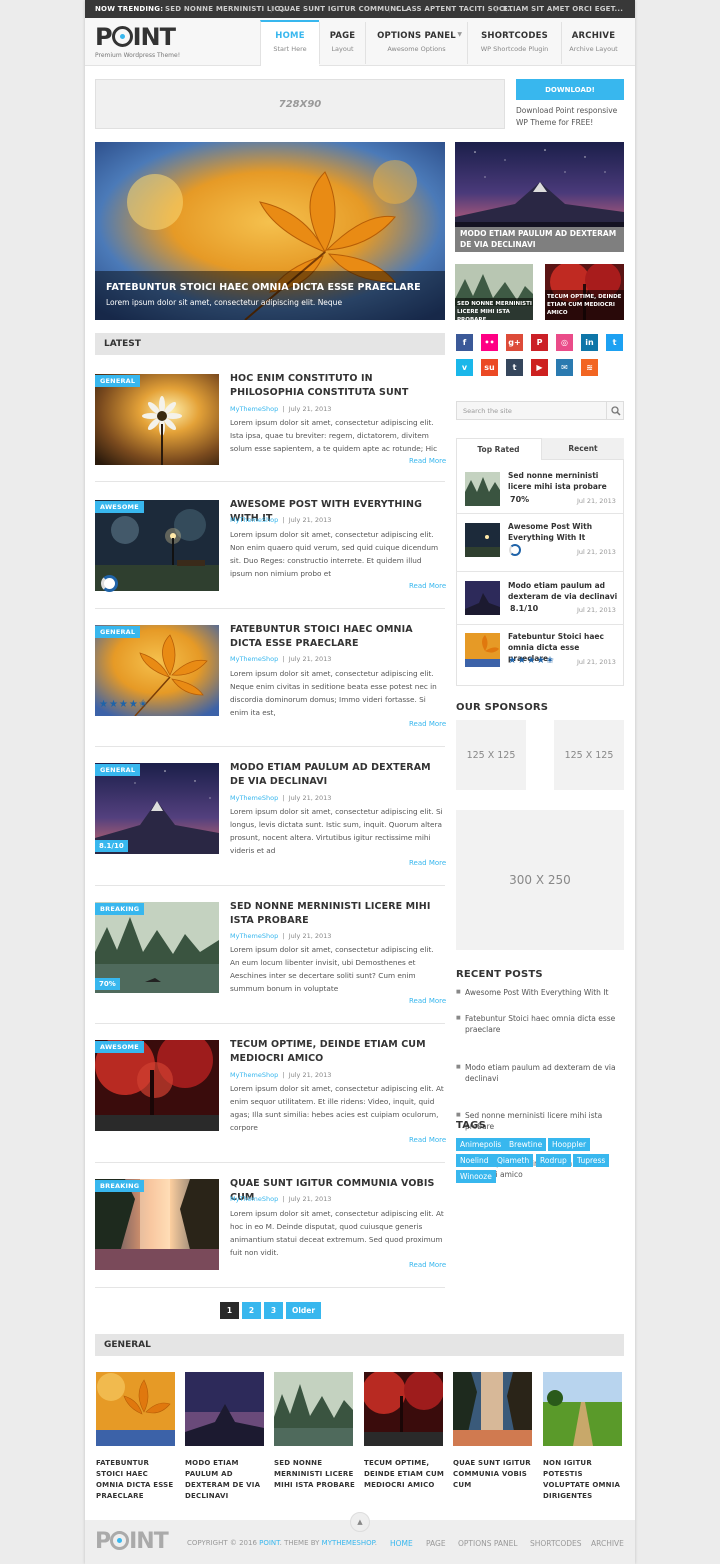  What do you see at coordinates (570, 89) in the screenshot?
I see `download-button: DOWNLOAD!` at bounding box center [570, 89].